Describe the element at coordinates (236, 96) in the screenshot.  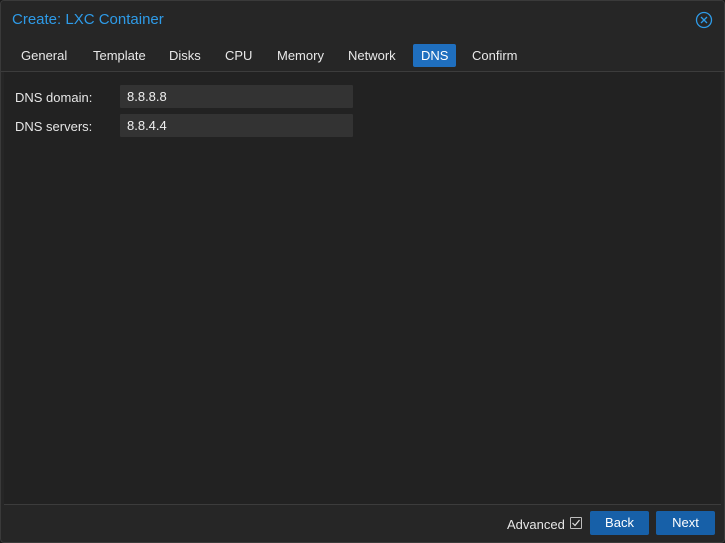
I see `dns-domain-input` at that location.